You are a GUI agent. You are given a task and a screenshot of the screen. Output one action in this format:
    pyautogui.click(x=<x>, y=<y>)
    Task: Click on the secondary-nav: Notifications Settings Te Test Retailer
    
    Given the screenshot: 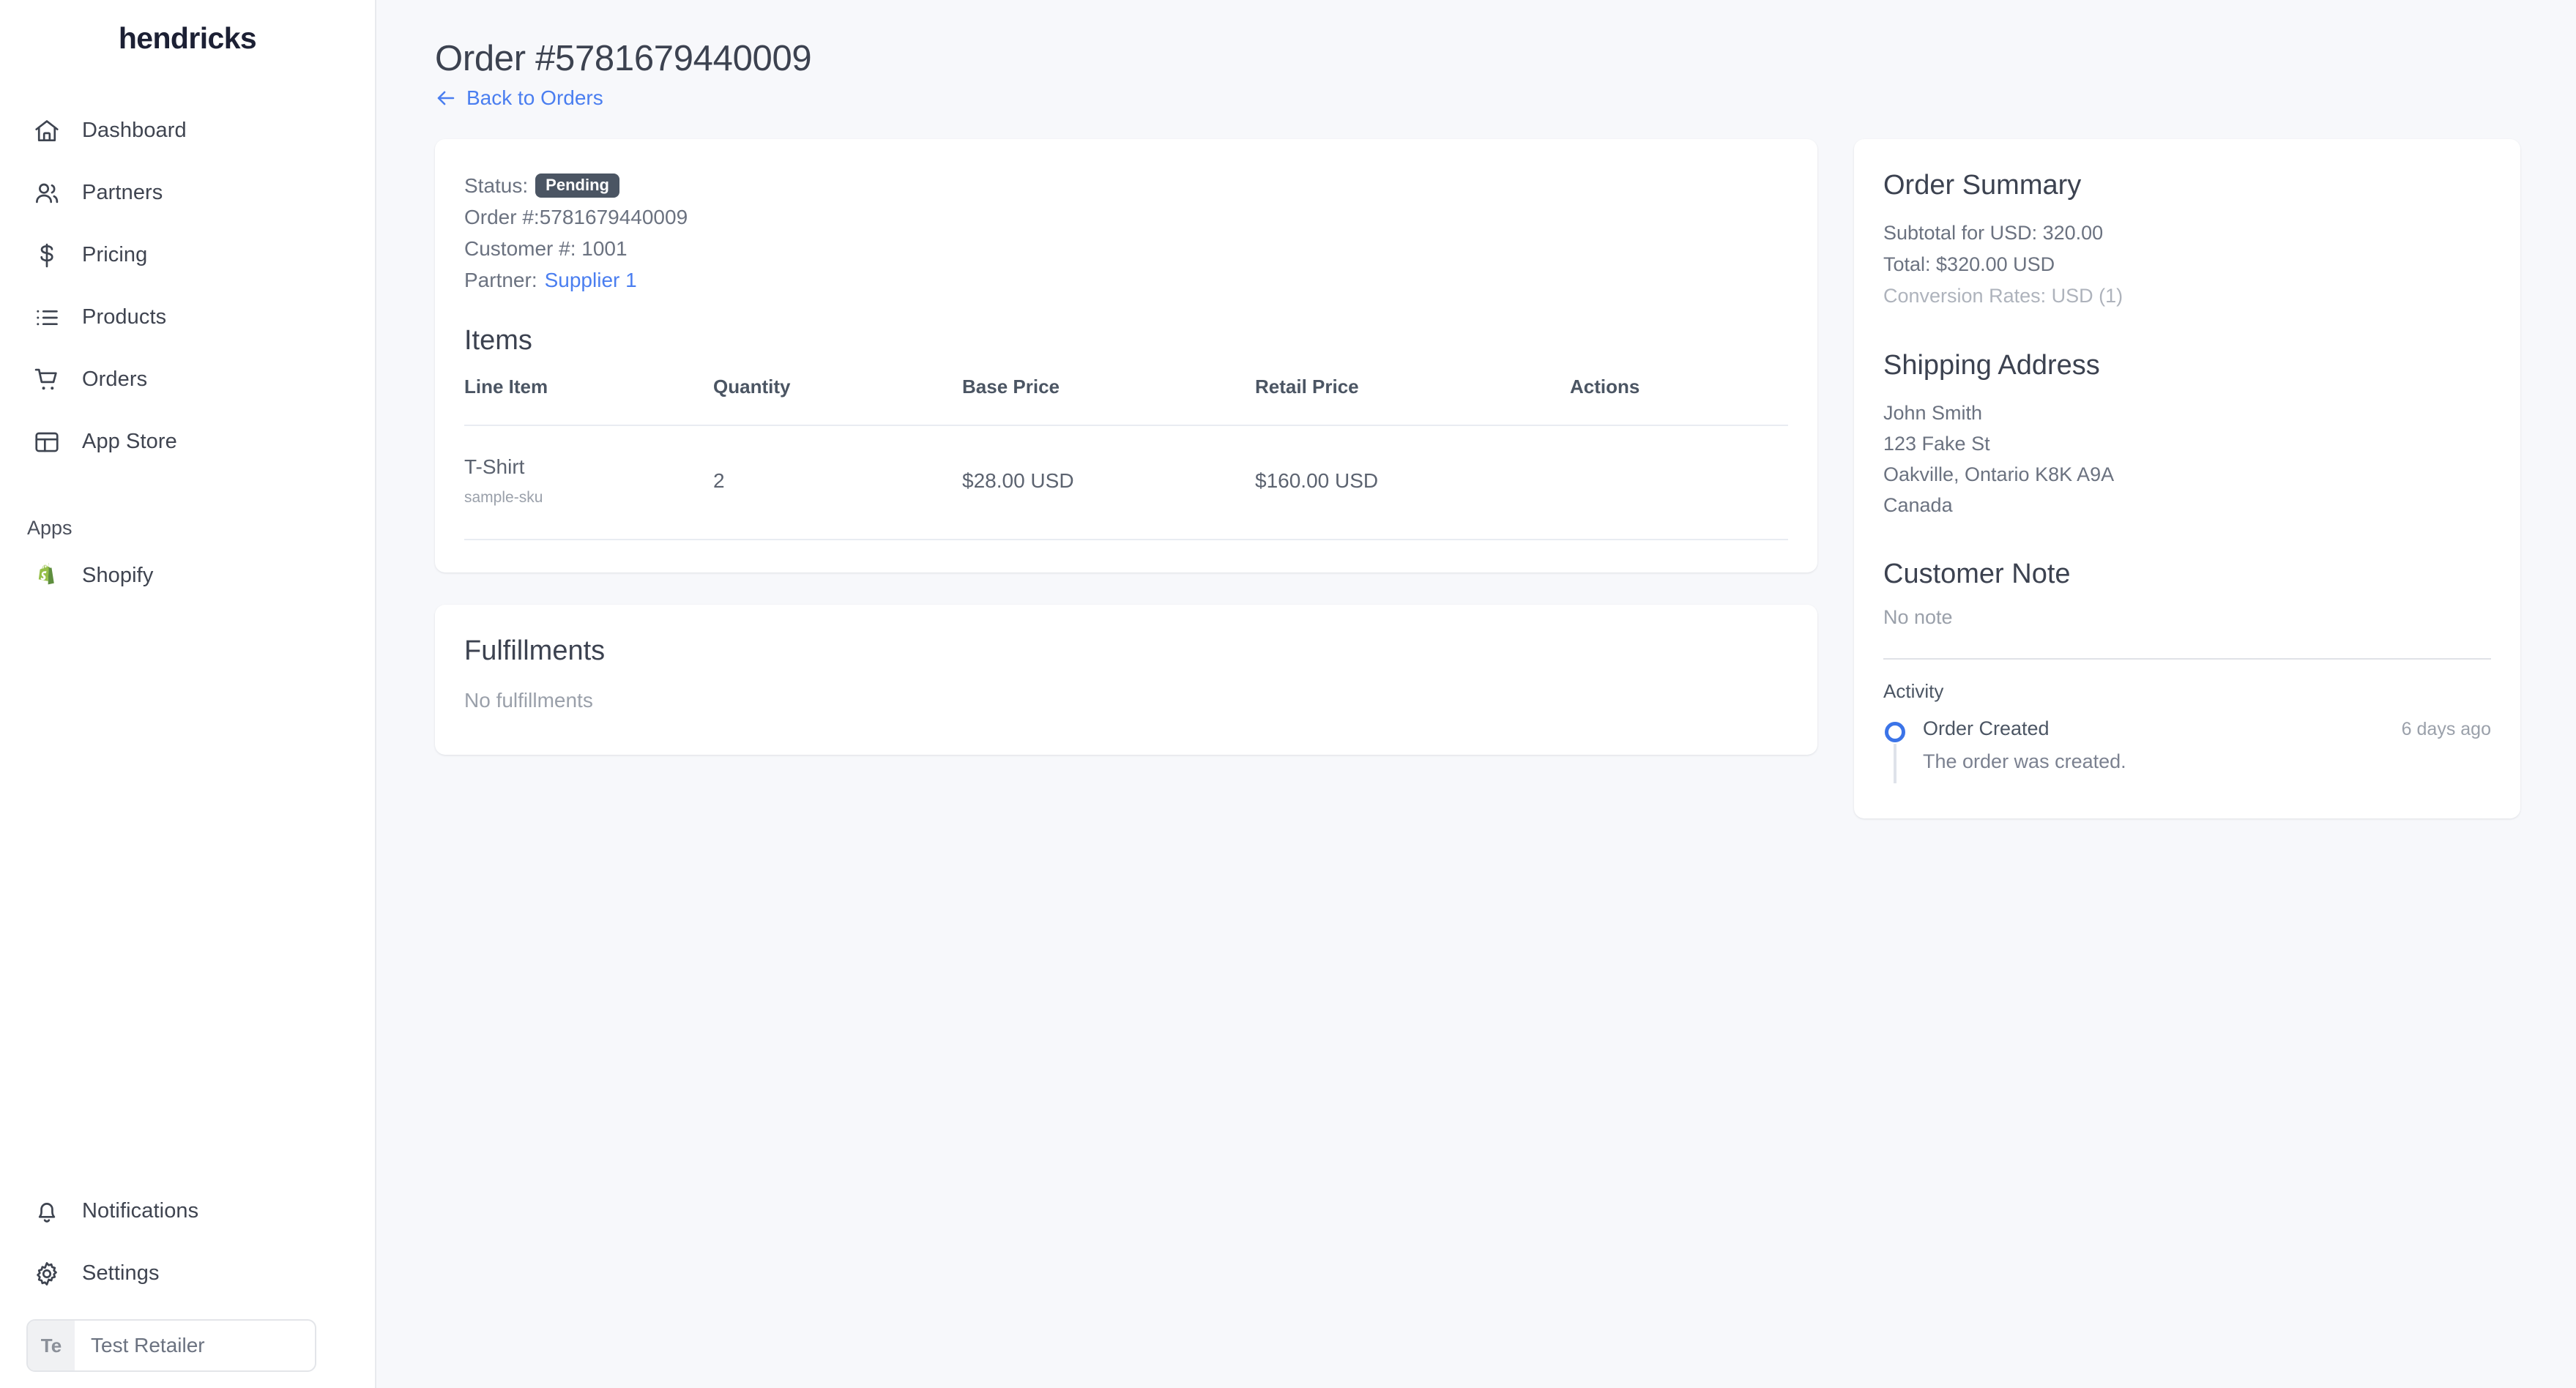 What is the action you would take?
    pyautogui.click(x=187, y=1284)
    